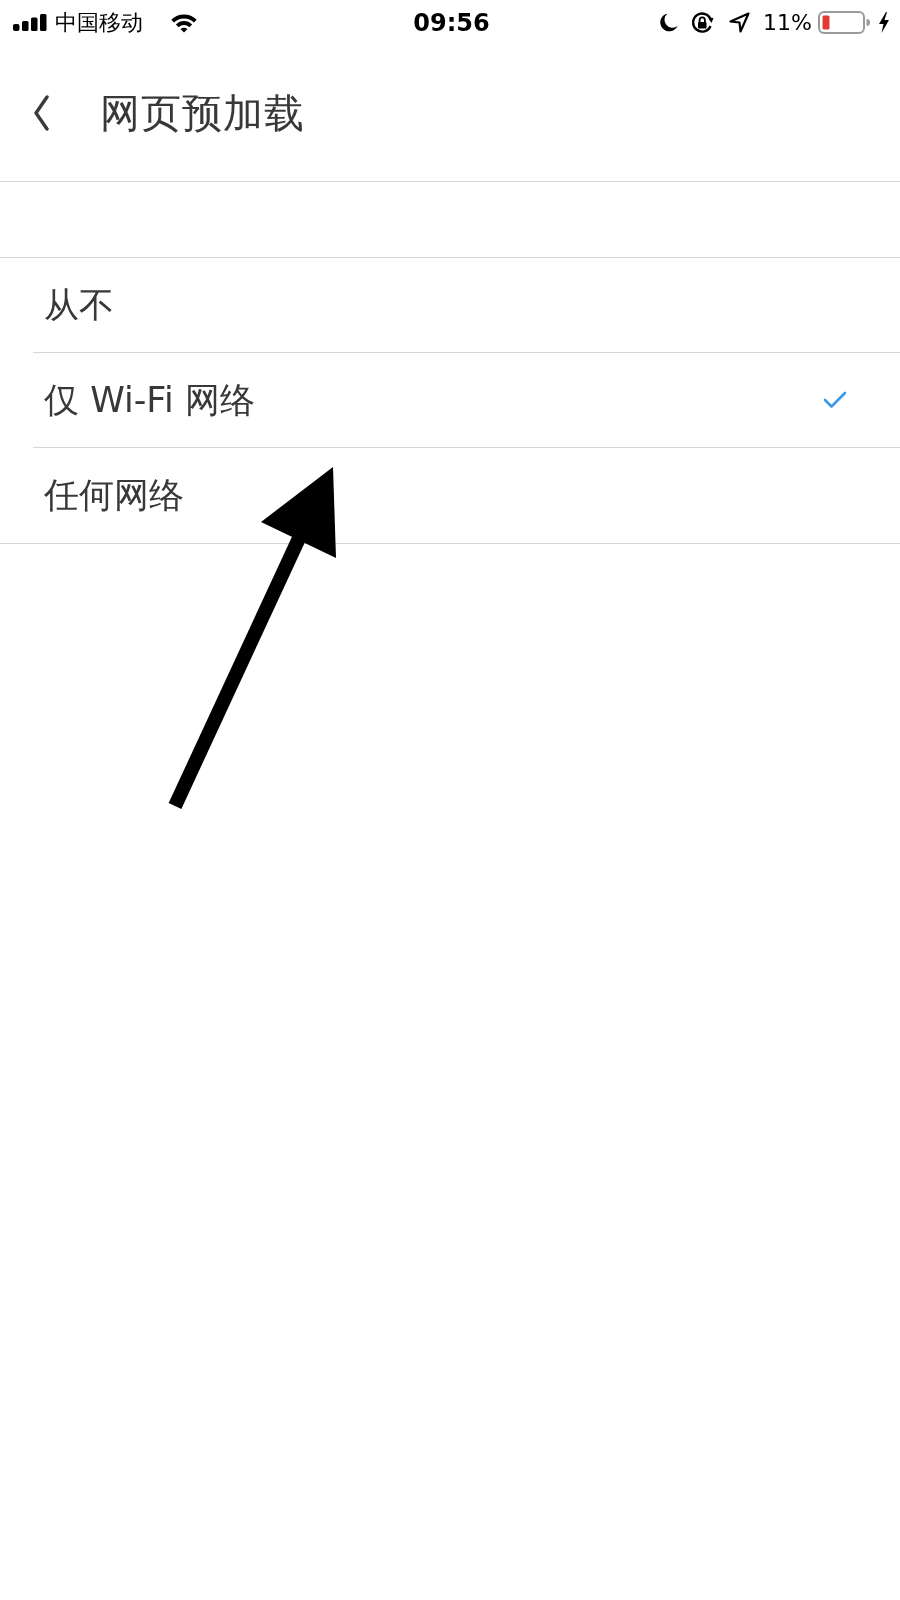 The width and height of the screenshot is (900, 1600). What do you see at coordinates (466, 400) in the screenshot?
I see `option-row: 仅 Wi-Fi 网络` at bounding box center [466, 400].